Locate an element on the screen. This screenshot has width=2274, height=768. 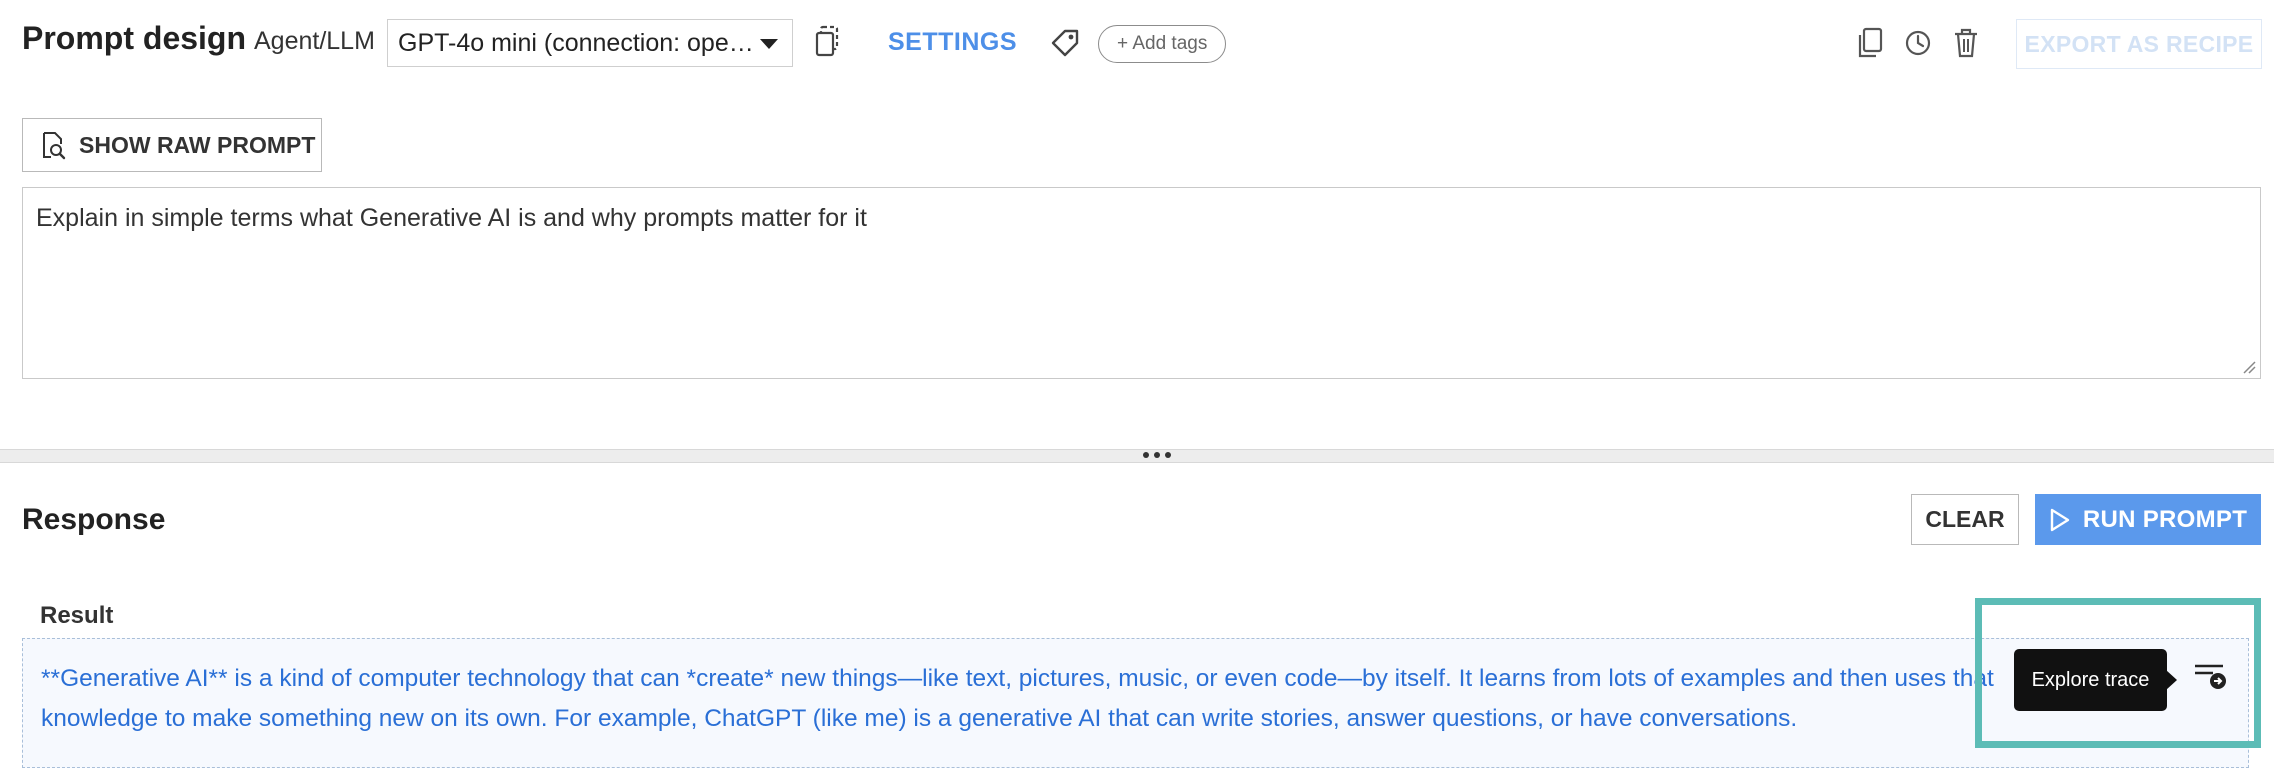
show-raw-prompt-button: SHOW RAW PROMPT is located at coordinates (172, 145).